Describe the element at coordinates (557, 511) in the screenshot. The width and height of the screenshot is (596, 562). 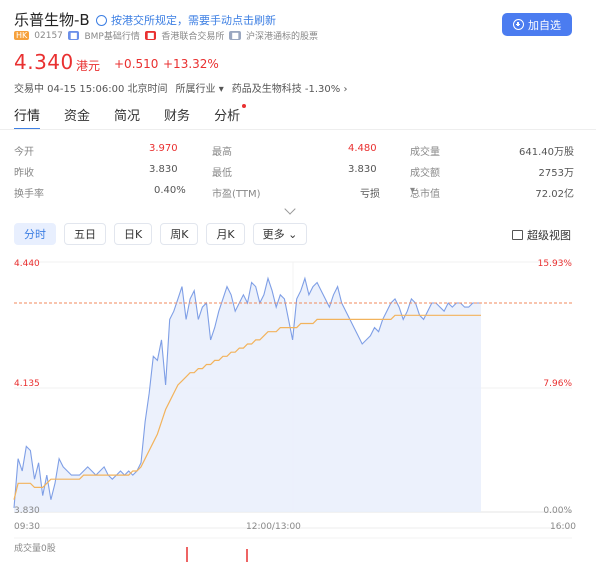
I see `y-tick-right: 0.00%` at that location.